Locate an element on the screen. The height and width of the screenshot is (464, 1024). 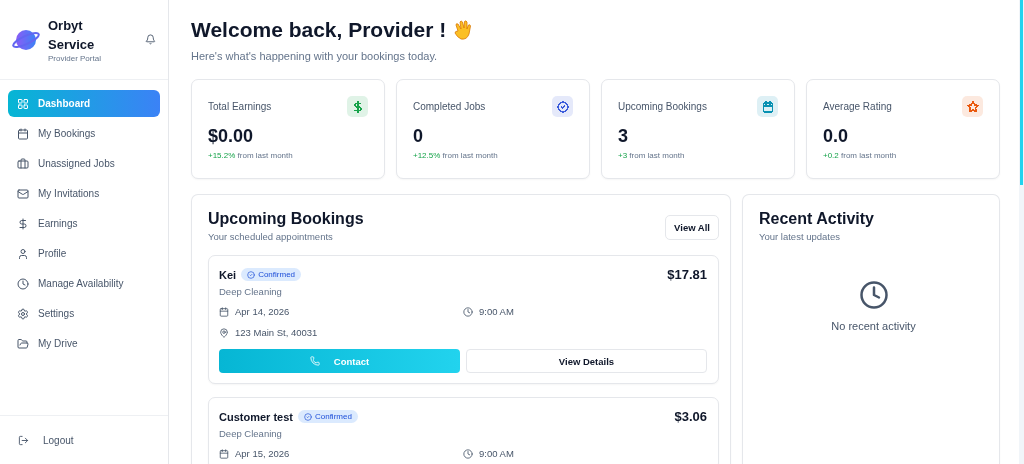
sidebar-item: Unassigned Jobs is located at coordinates (84, 163).